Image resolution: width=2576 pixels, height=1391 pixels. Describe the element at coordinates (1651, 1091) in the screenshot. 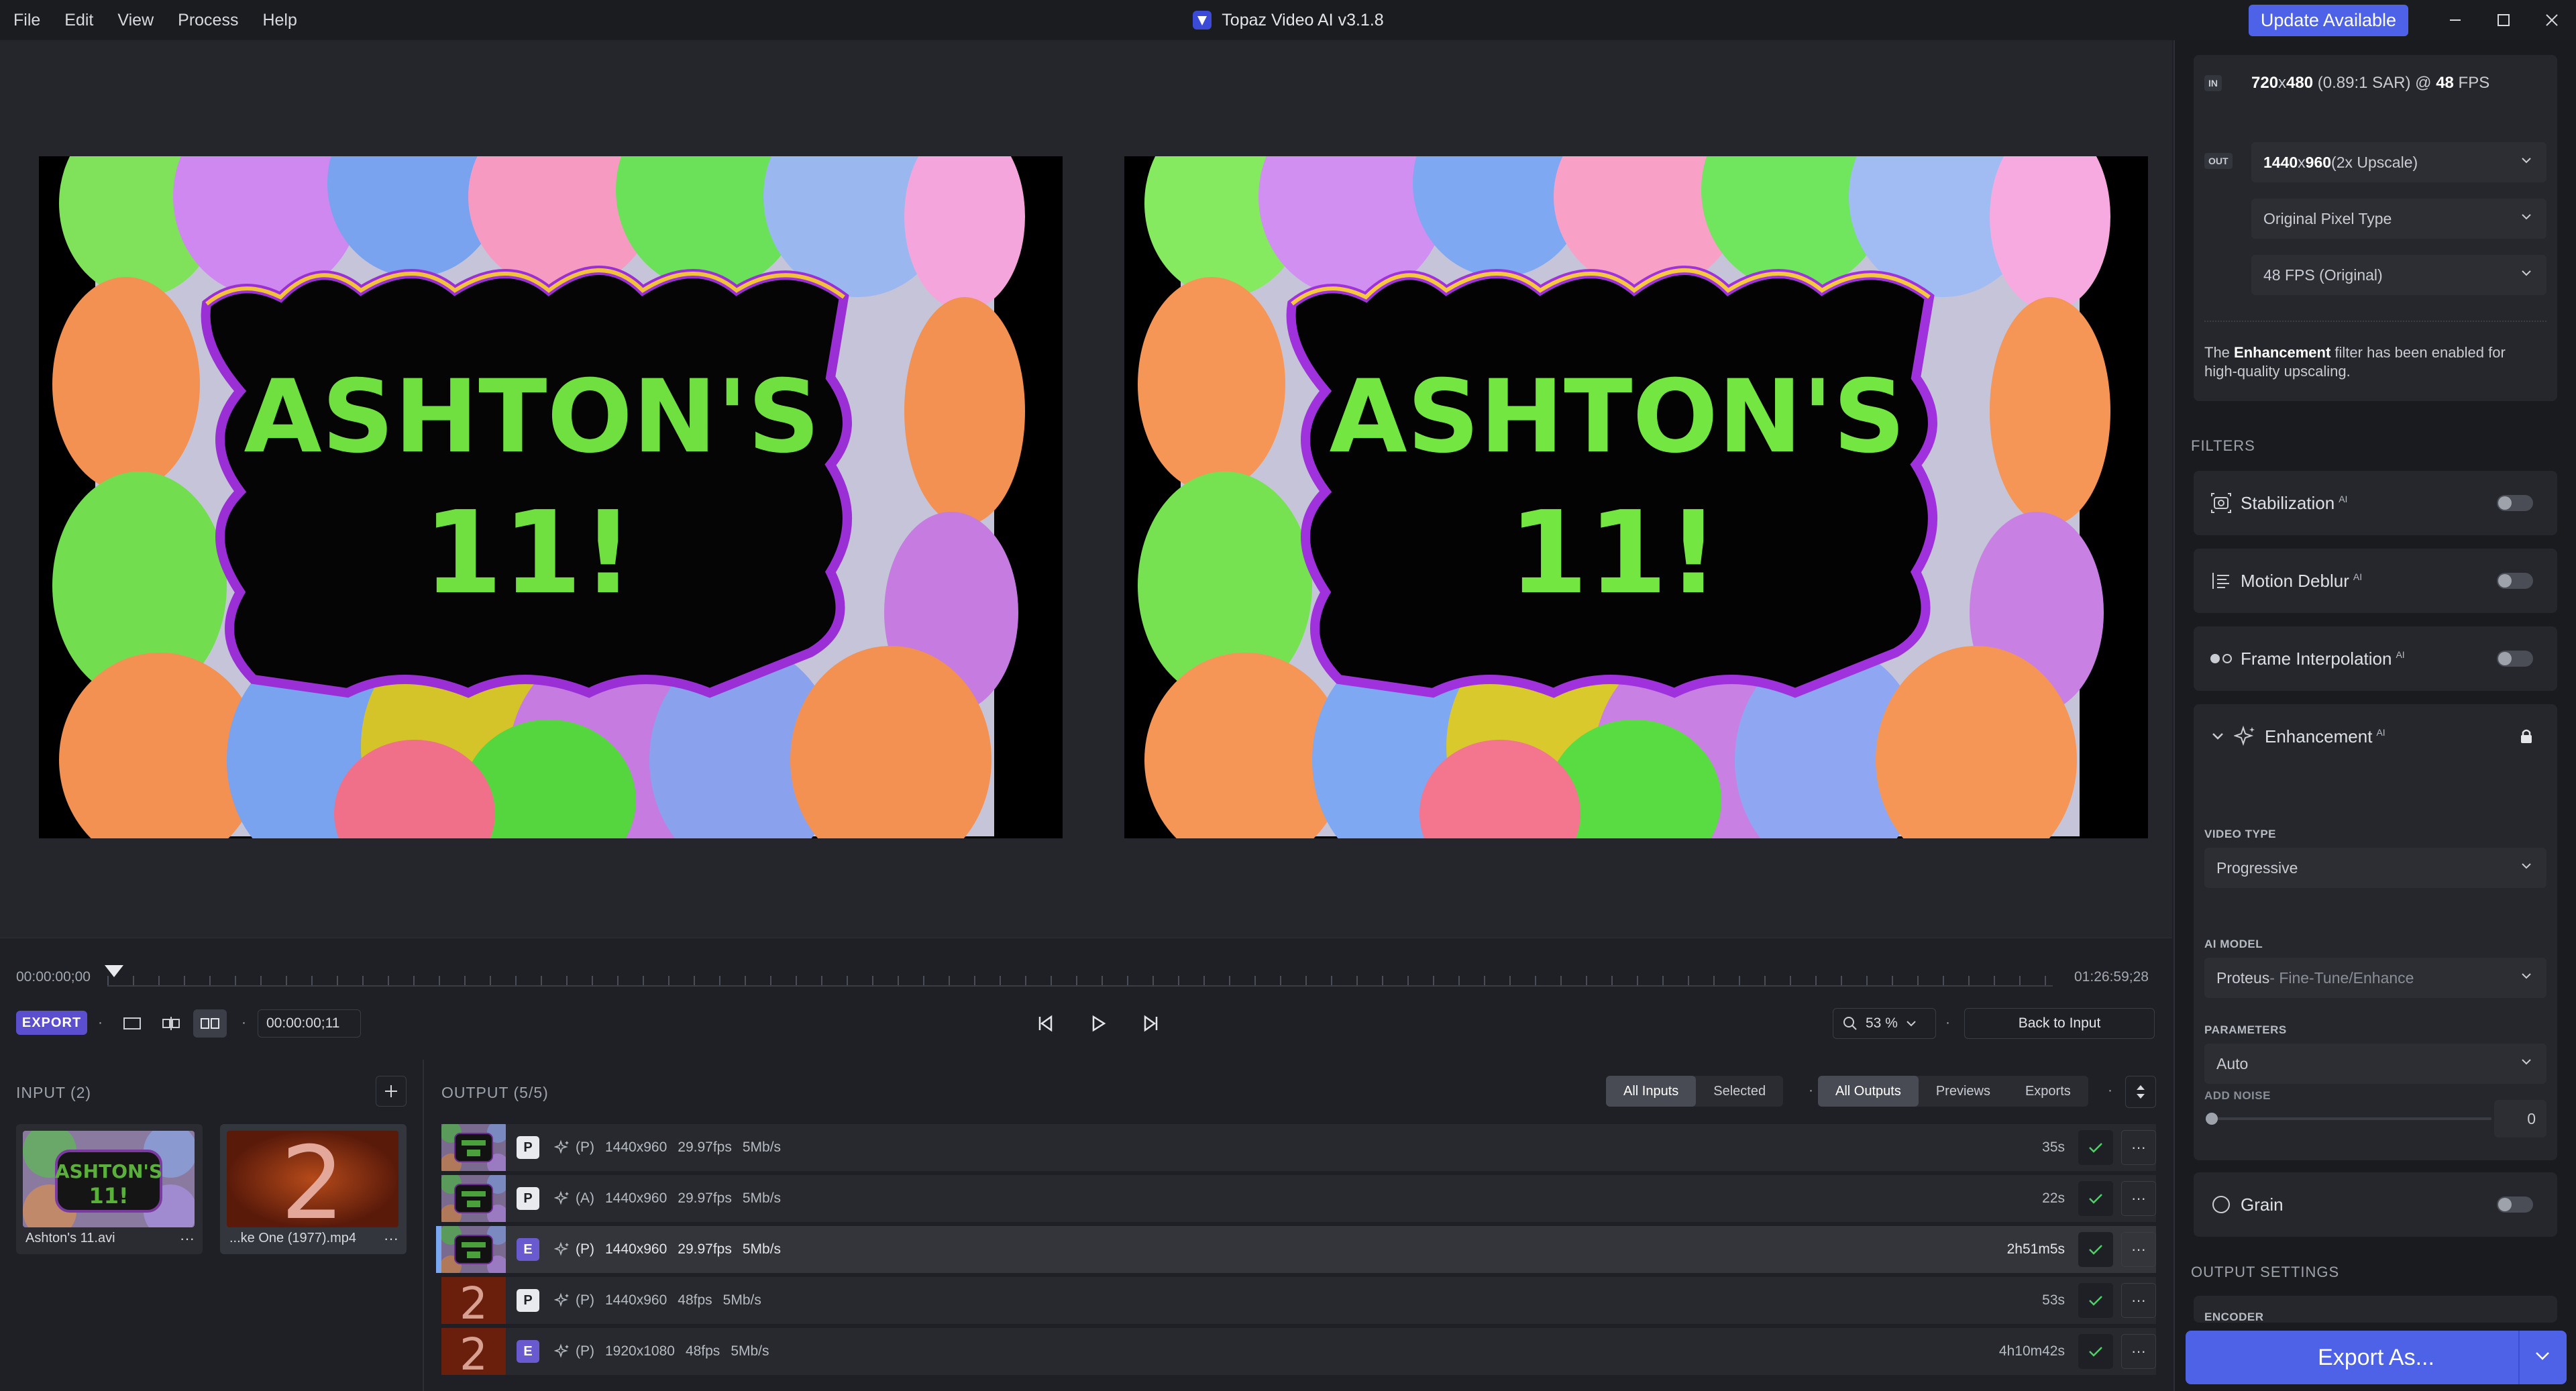

I see `filter-all-inputs: All Inputs` at that location.